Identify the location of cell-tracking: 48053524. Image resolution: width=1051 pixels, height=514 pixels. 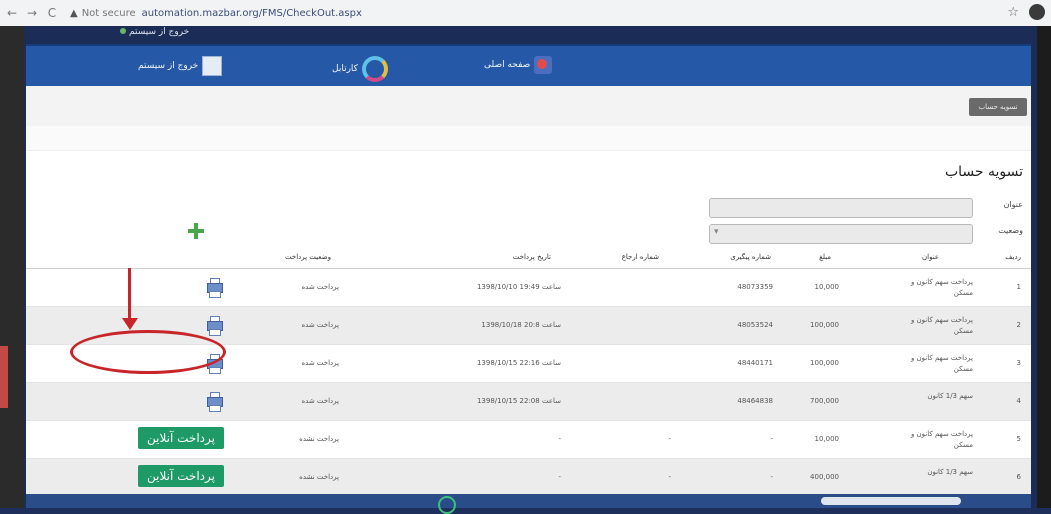
(755, 325).